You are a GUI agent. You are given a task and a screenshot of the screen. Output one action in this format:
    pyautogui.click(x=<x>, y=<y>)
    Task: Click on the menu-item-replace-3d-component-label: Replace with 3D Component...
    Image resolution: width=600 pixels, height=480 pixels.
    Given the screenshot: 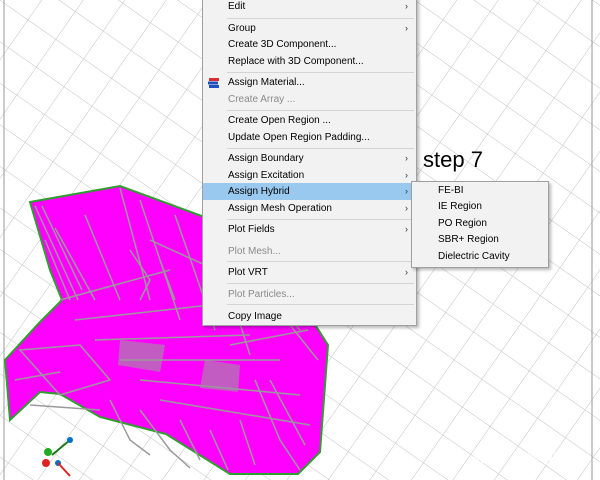 What is the action you would take?
    pyautogui.click(x=296, y=61)
    